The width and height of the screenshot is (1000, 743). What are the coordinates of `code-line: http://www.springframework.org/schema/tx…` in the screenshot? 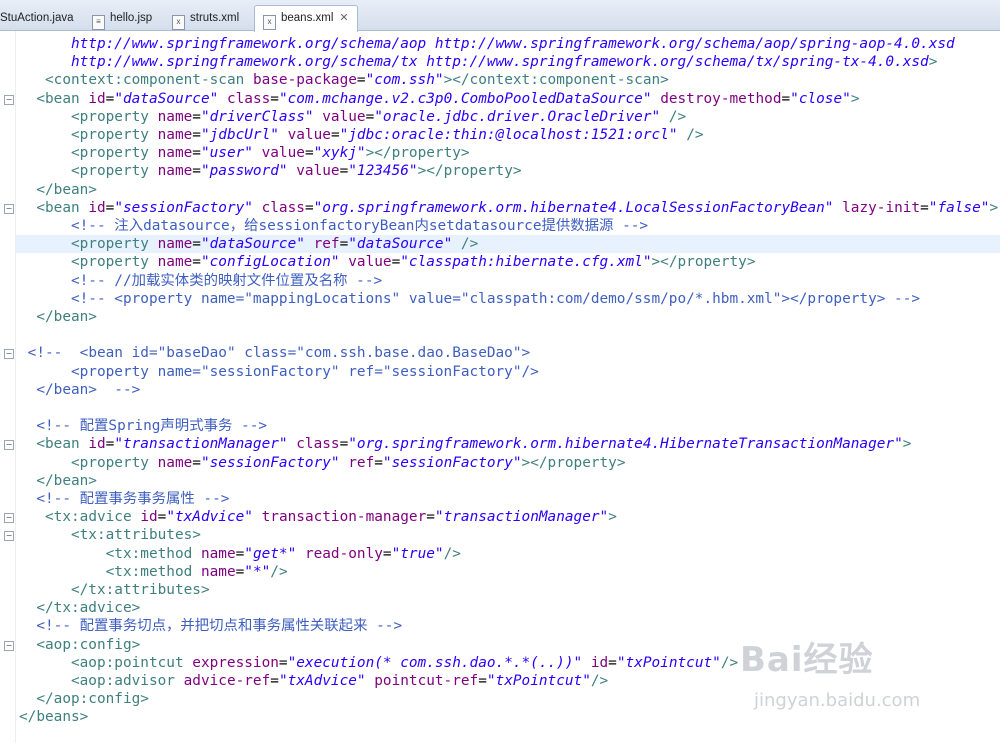 It's located at (500, 62).